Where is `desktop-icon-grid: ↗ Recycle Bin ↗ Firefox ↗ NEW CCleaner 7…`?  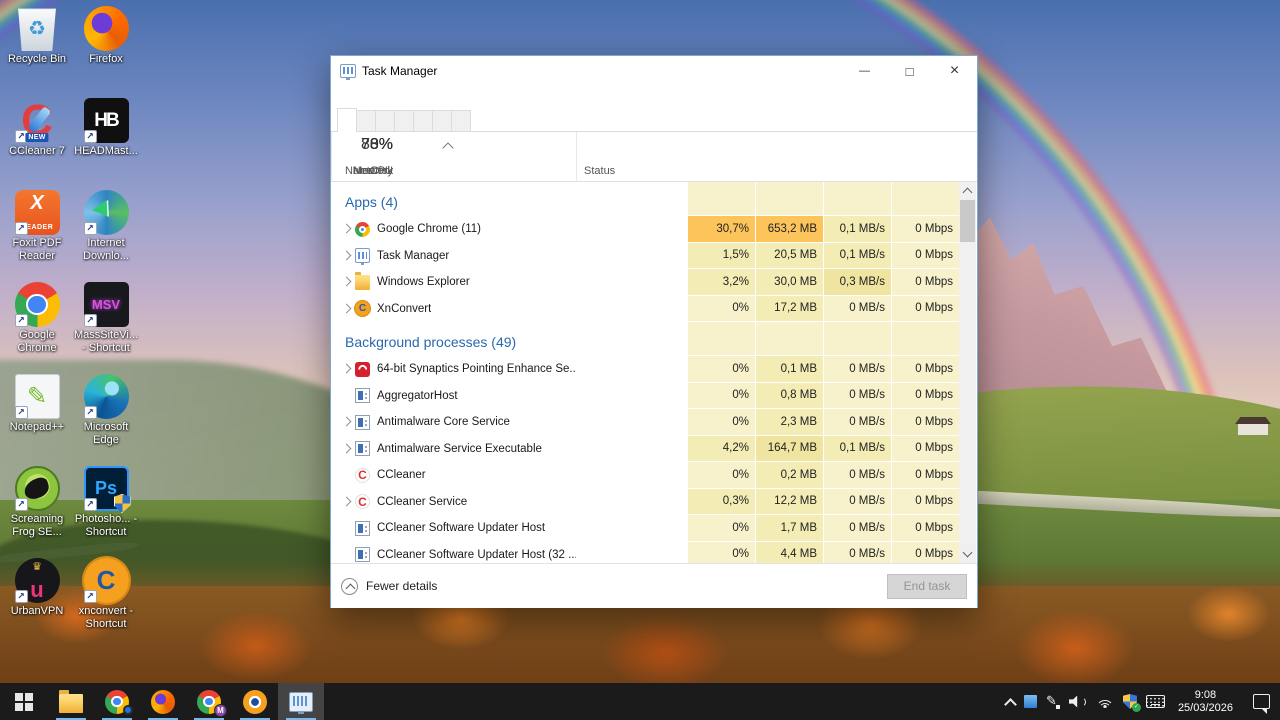 desktop-icon-grid: ↗ Recycle Bin ↗ Firefox ↗ NEW CCleaner 7… is located at coordinates (71, 328).